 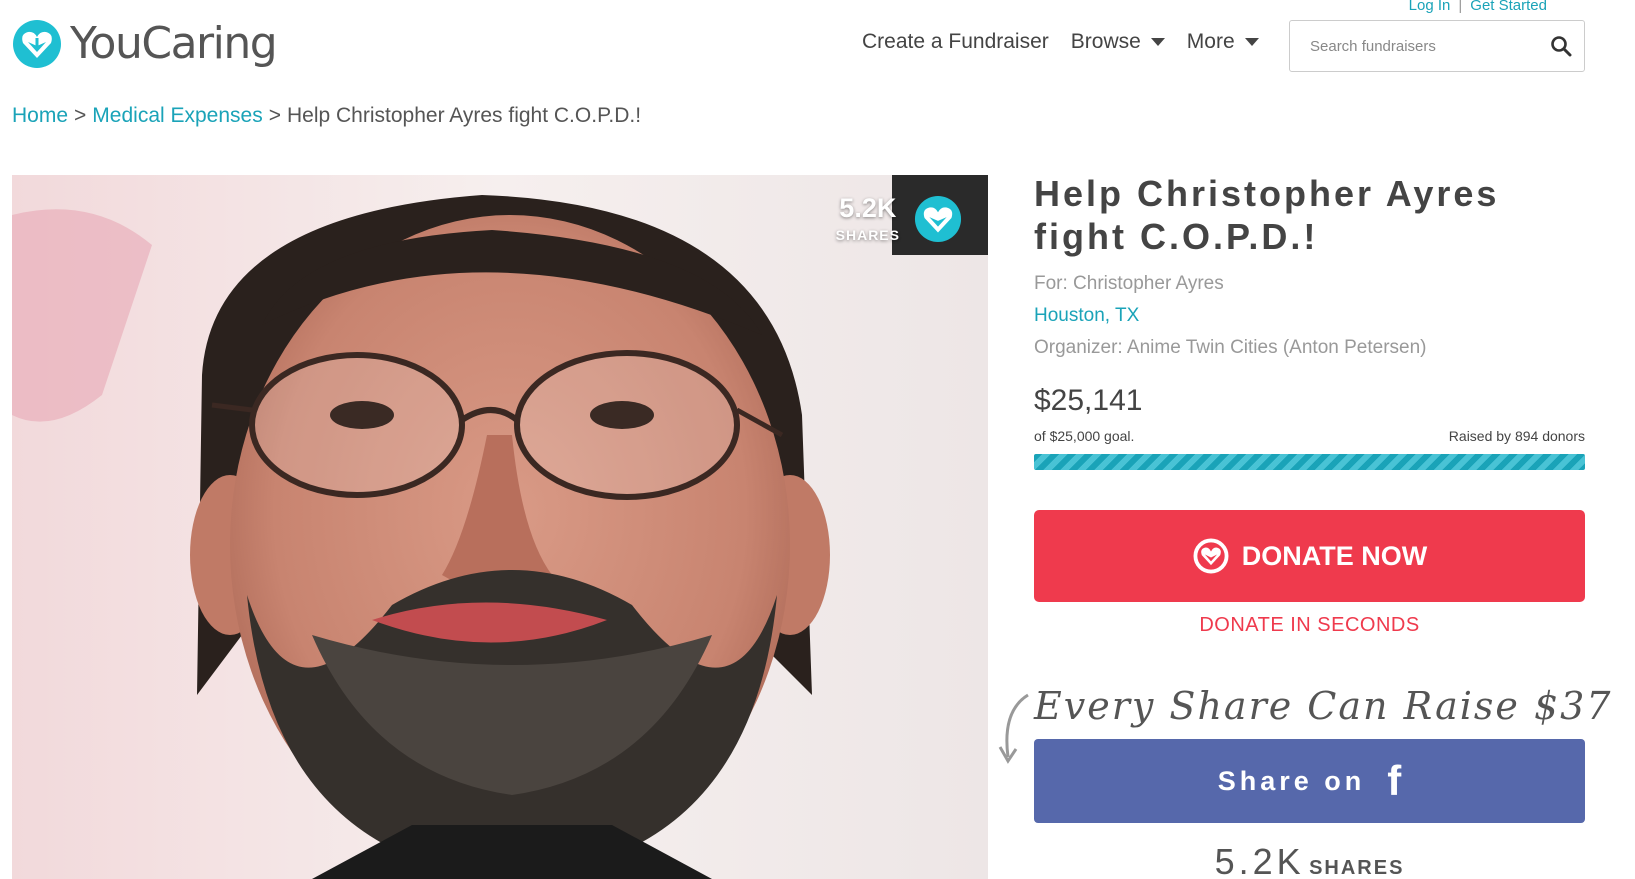 What do you see at coordinates (1508, 7) in the screenshot?
I see `get-started-link: Get Started` at bounding box center [1508, 7].